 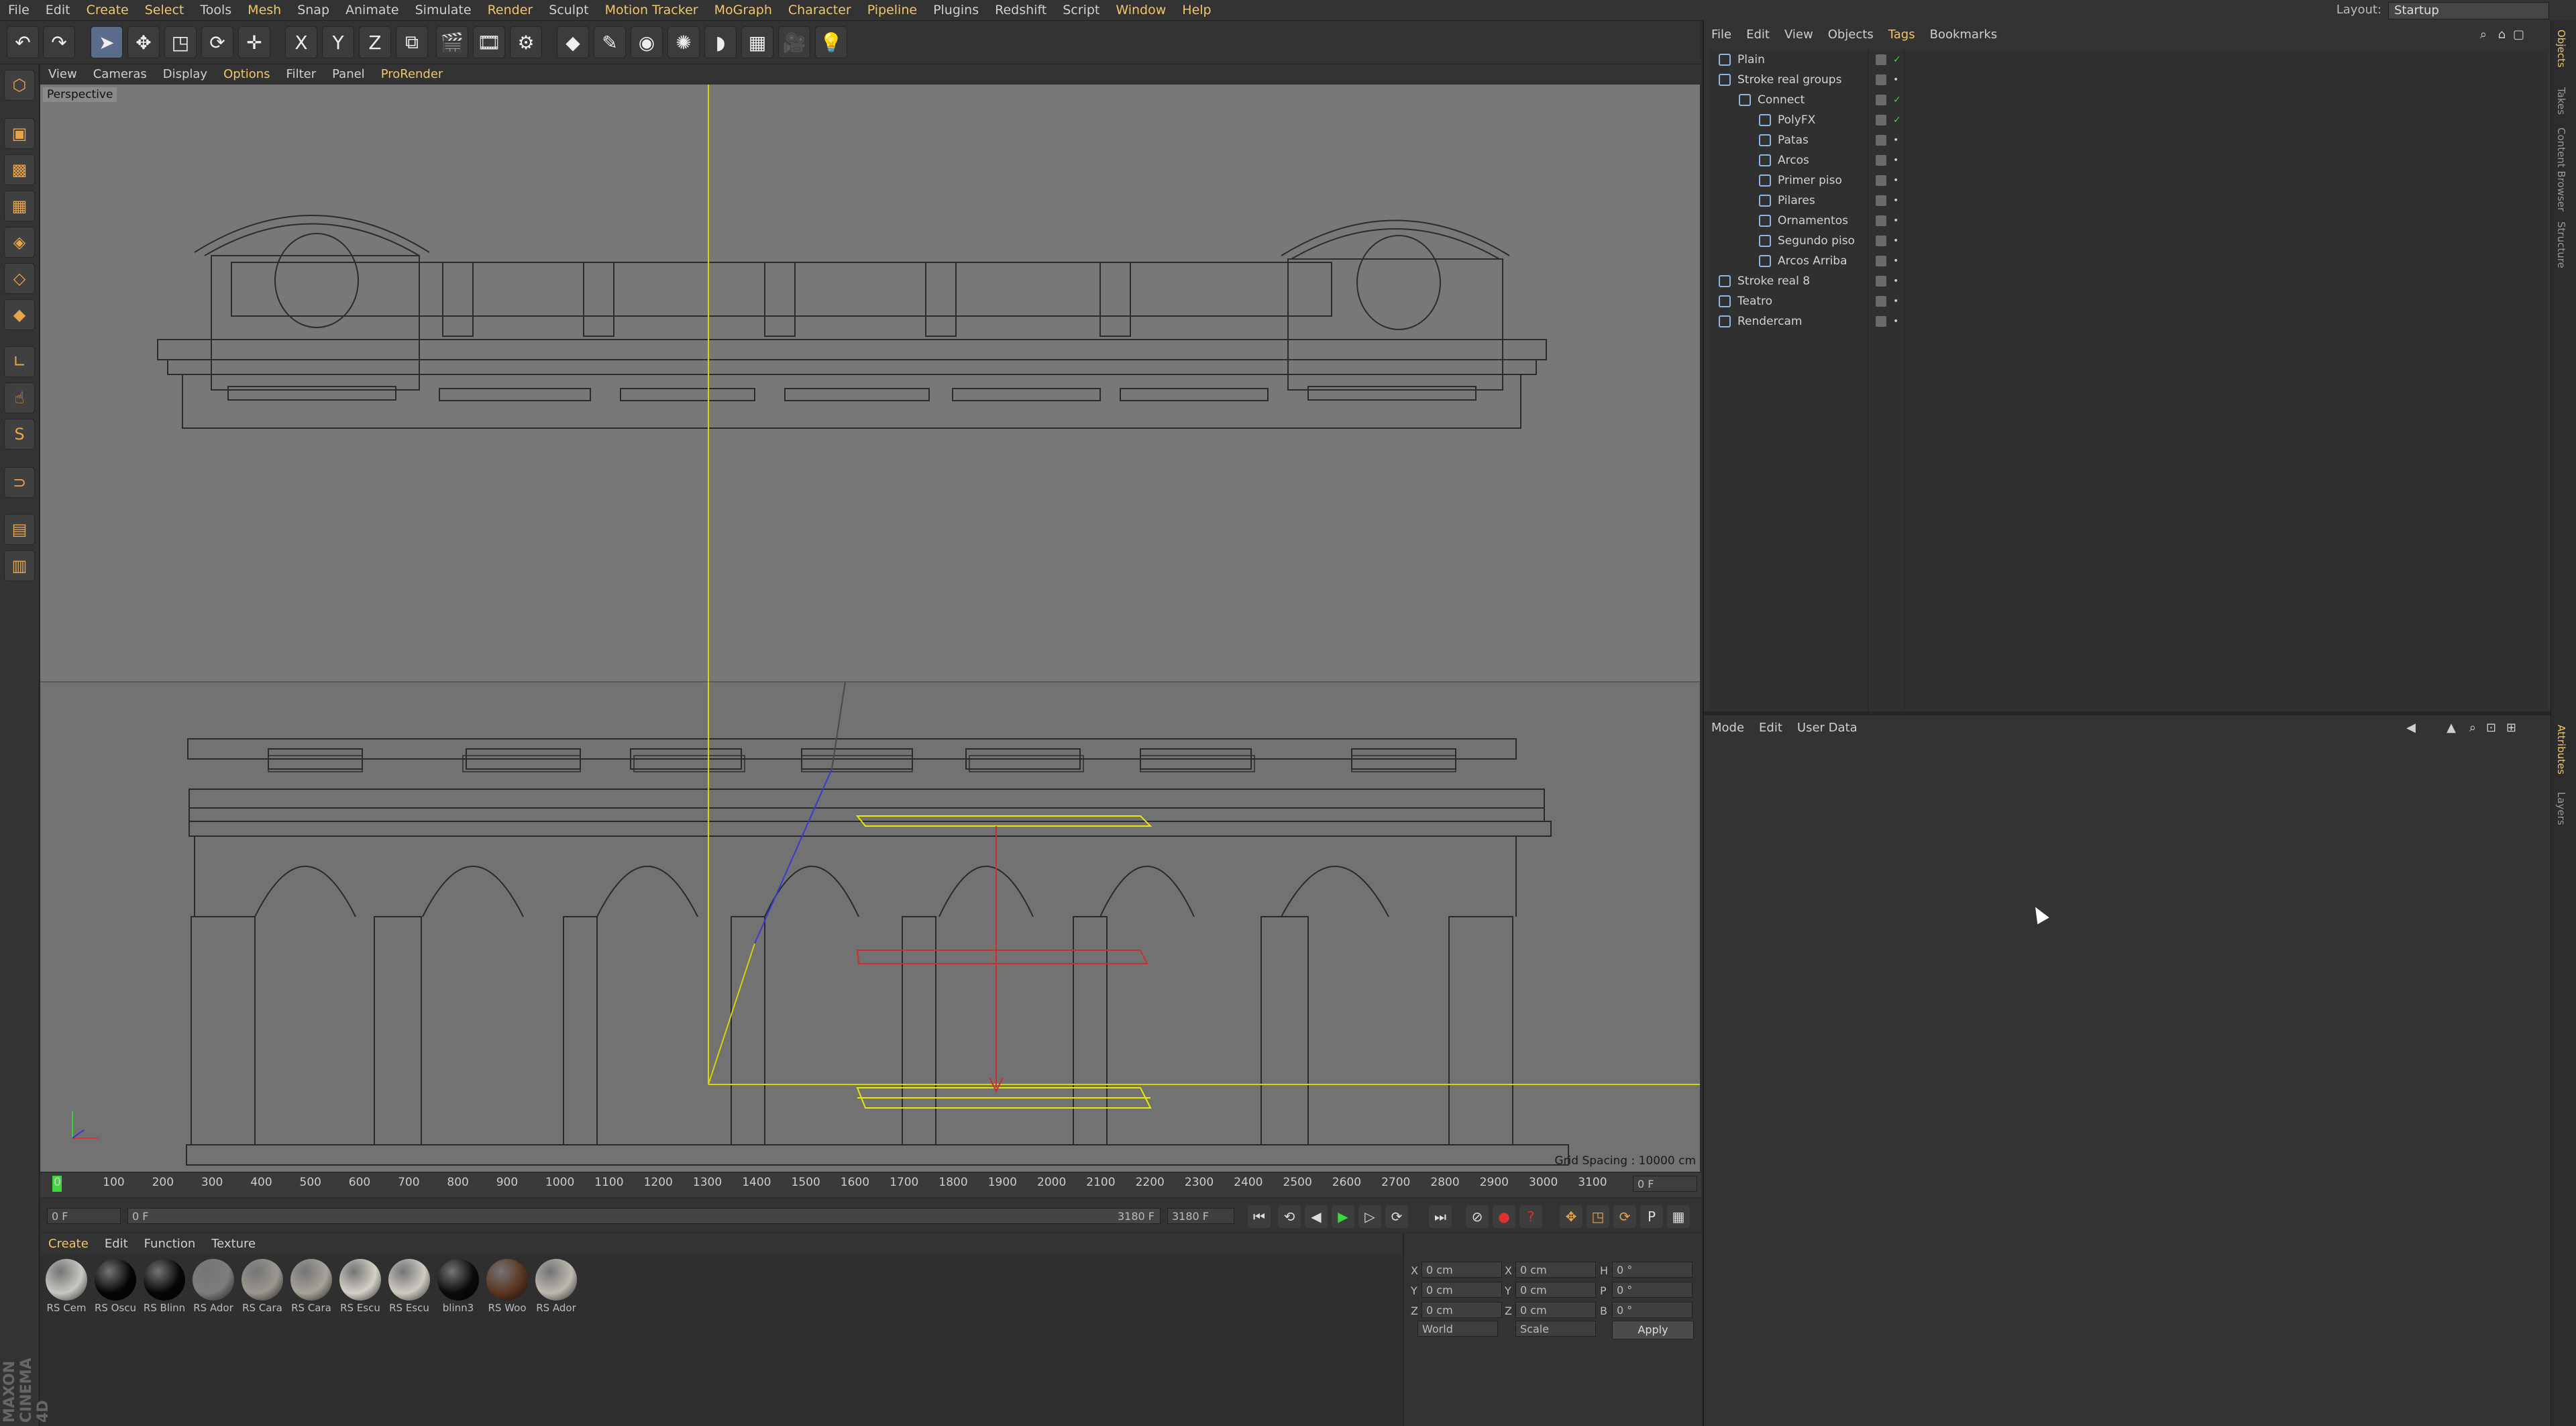 I want to click on viewport-menu-options: Options, so click(x=246, y=75).